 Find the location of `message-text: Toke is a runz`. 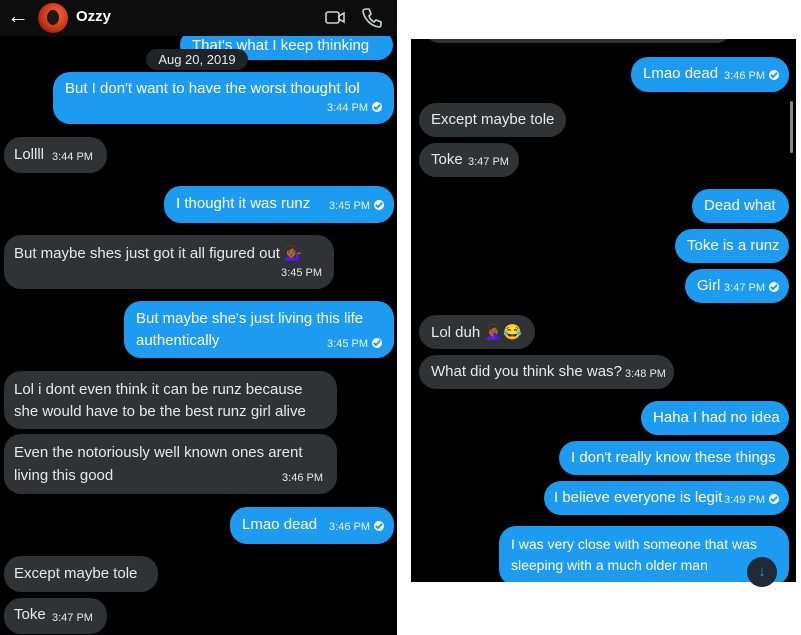

message-text: Toke is a runz is located at coordinates (733, 245).